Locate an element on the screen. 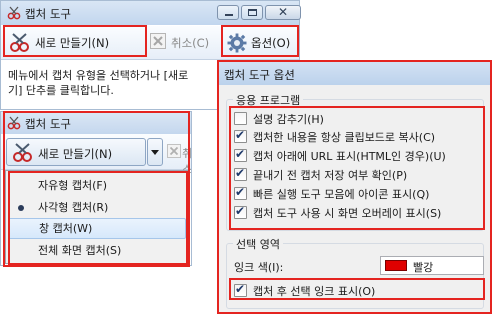  highlight-options-button is located at coordinates (260, 41).